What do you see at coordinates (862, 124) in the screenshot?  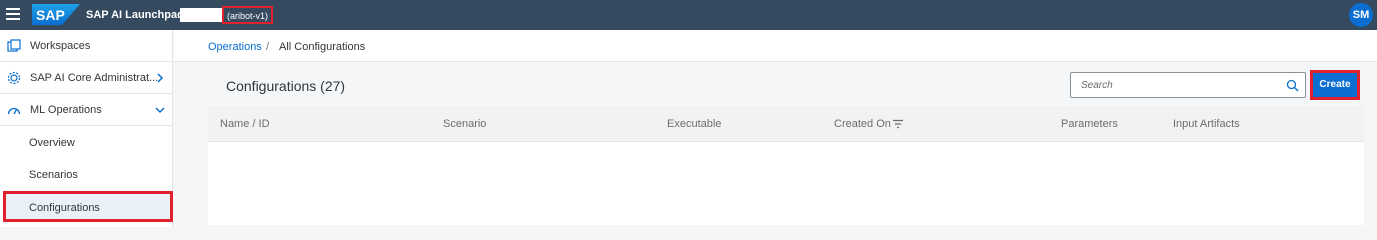 I see `column-header-created-on: Created On` at bounding box center [862, 124].